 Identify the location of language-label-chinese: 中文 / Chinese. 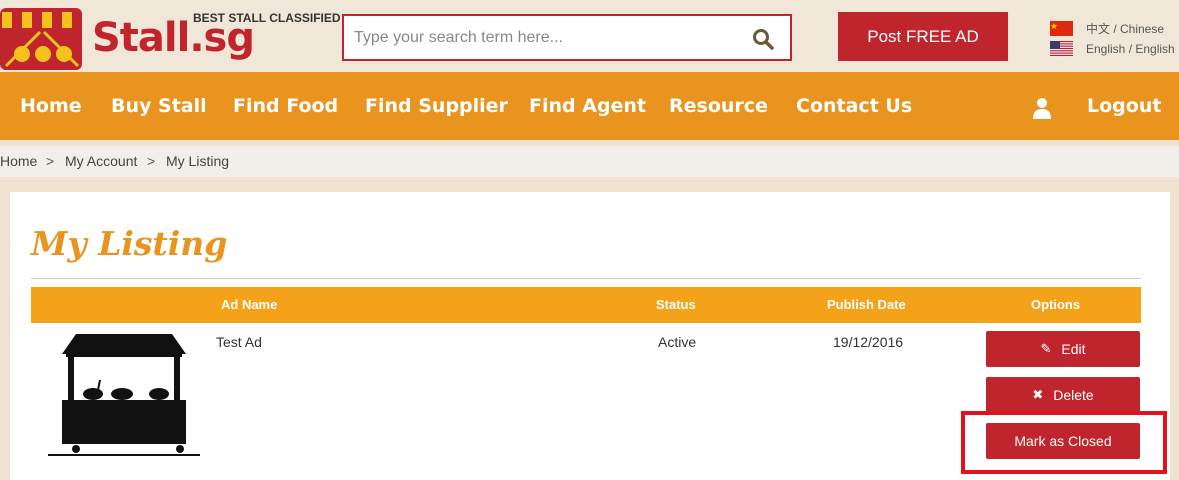
(1125, 29).